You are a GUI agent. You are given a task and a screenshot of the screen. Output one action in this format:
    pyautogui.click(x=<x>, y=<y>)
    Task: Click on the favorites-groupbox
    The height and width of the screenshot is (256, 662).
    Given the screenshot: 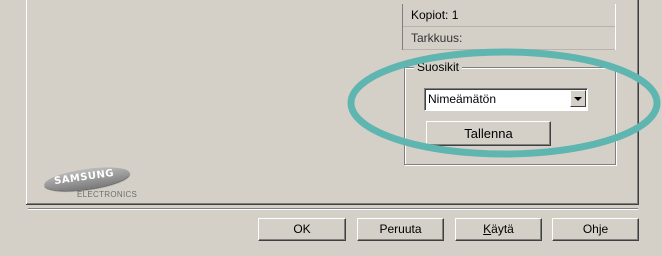 What is the action you would take?
    pyautogui.click(x=510, y=116)
    